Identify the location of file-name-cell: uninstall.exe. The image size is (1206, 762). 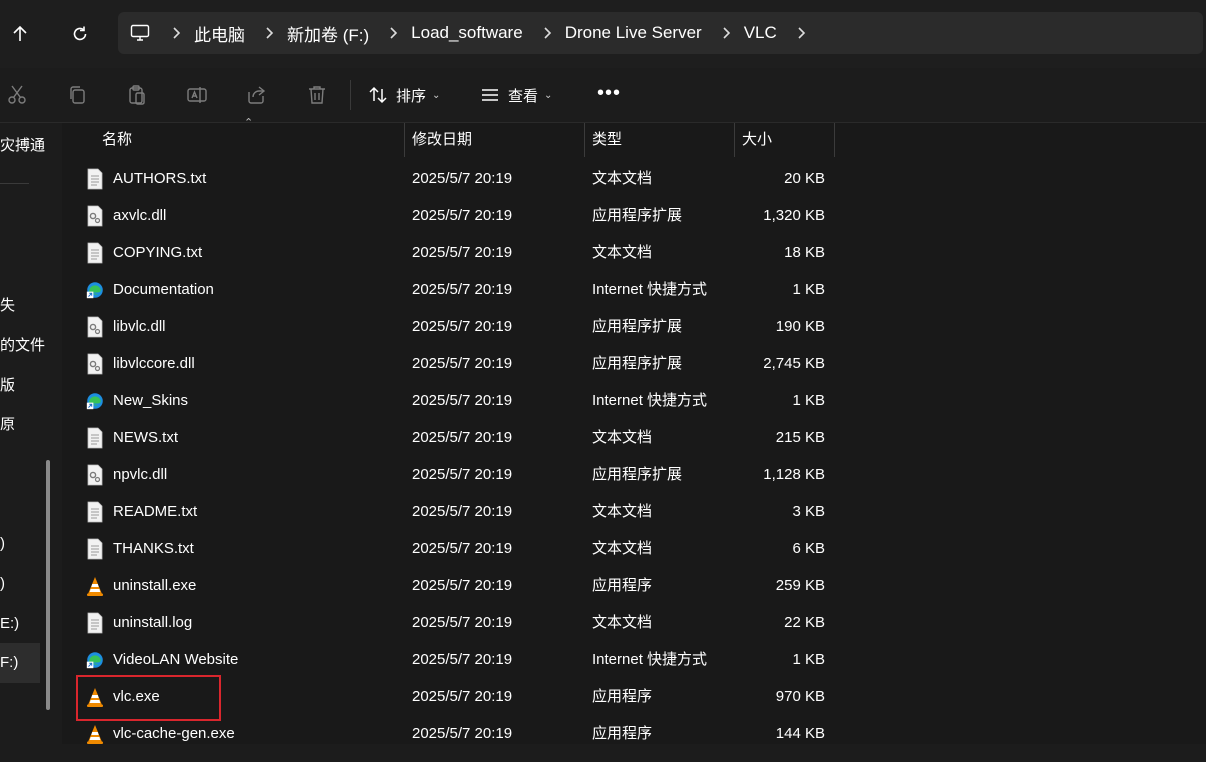
(141, 585).